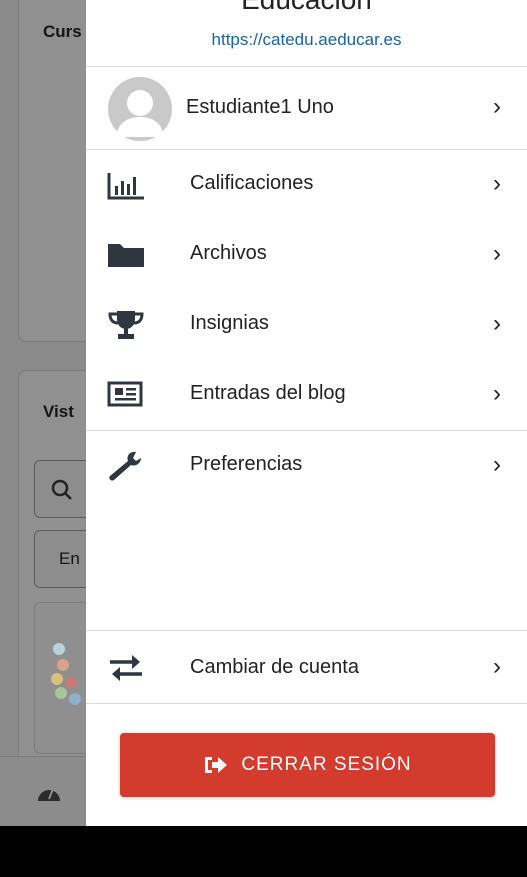  What do you see at coordinates (306, 40) in the screenshot?
I see `site-url-link: https://catedu.aeducar.es` at bounding box center [306, 40].